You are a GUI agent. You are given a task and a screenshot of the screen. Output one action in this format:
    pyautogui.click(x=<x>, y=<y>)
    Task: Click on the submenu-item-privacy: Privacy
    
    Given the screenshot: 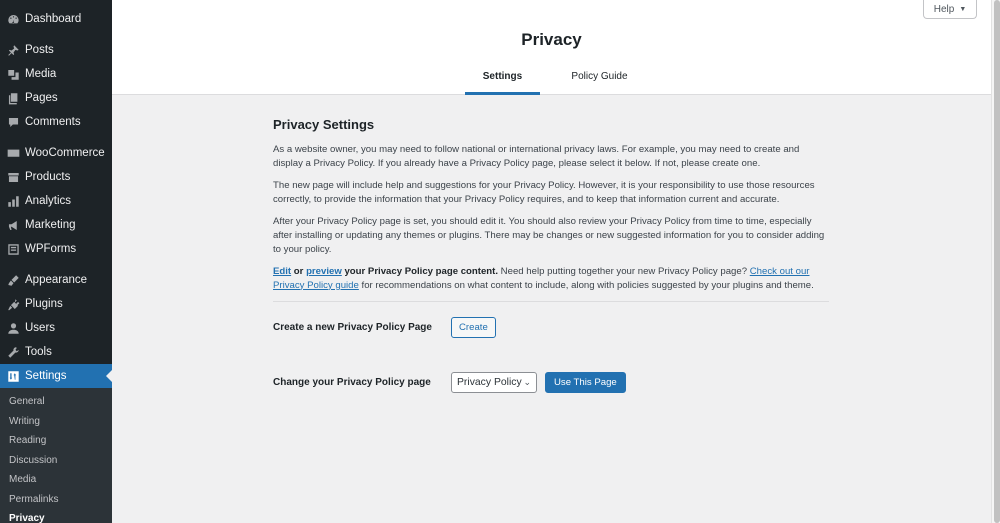 What is the action you would take?
    pyautogui.click(x=56, y=516)
    